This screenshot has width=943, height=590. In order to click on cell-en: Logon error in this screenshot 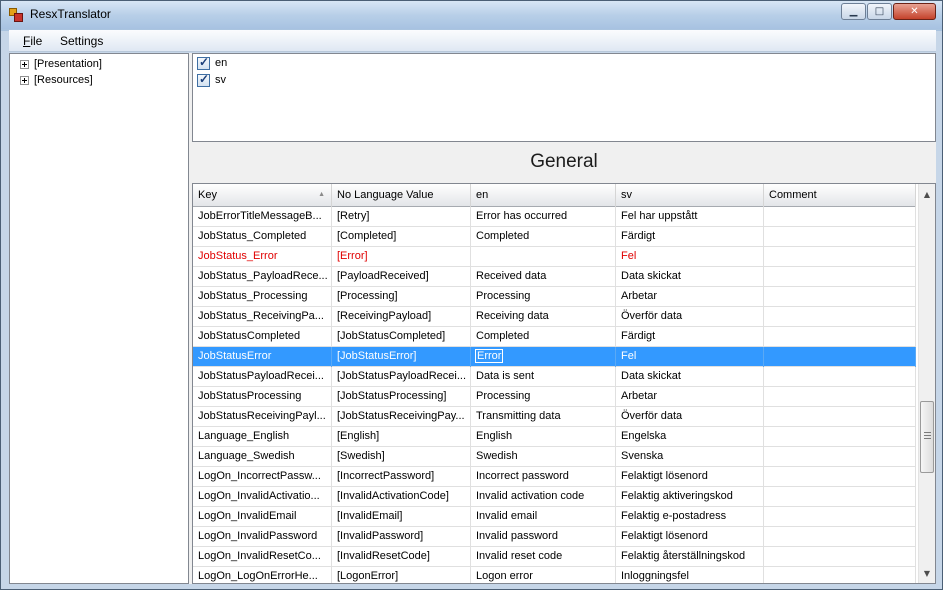, I will do `click(543, 575)`.